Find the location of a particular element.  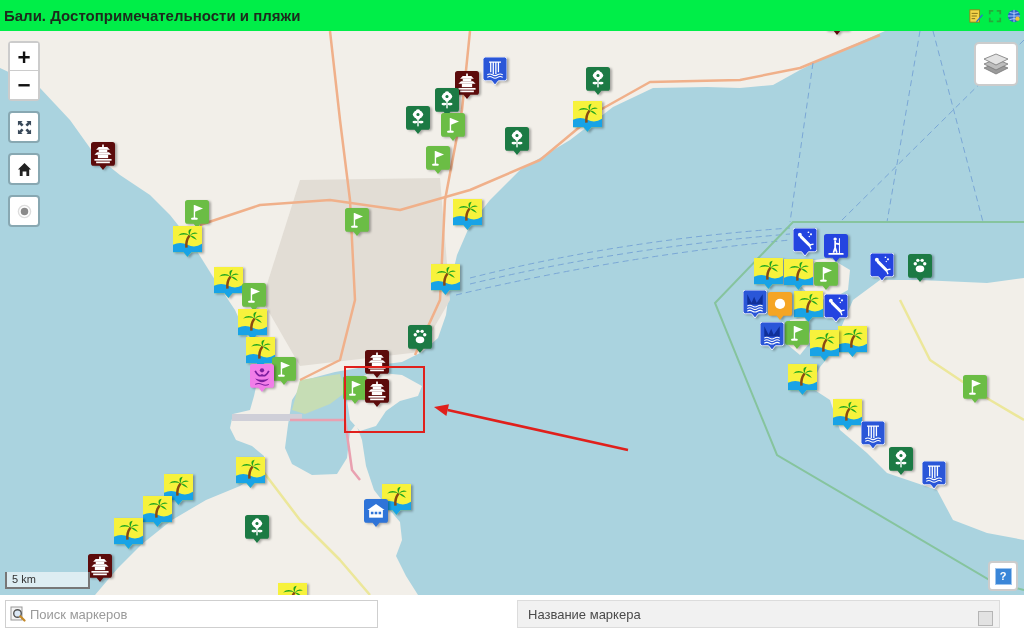

map-title: Бали. Достопримечательности и пляжи is located at coordinates (152, 15).